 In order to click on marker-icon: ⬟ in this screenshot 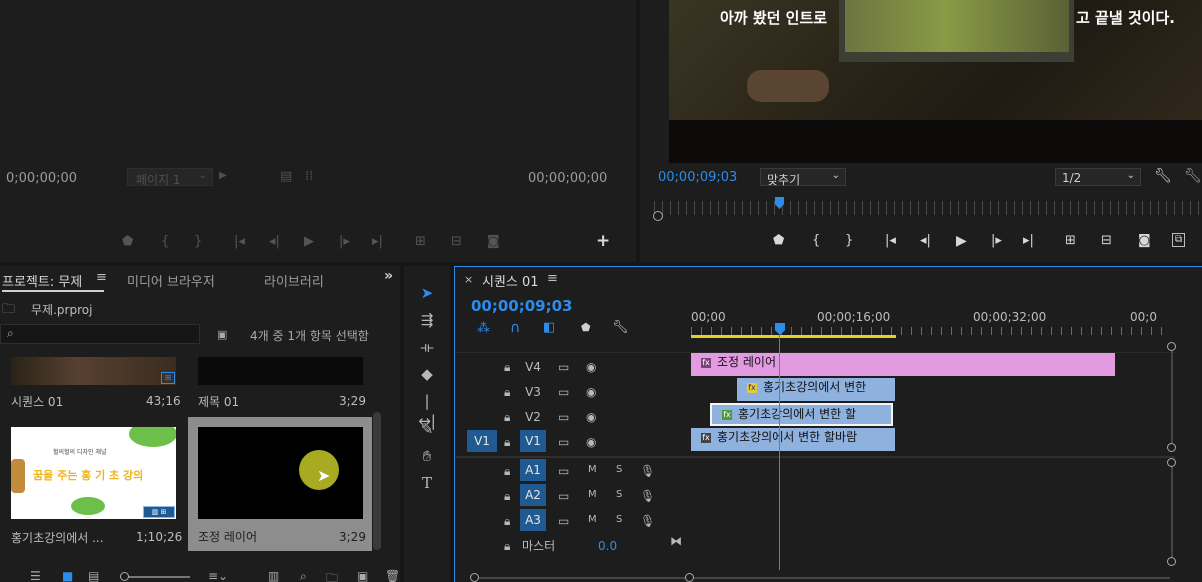, I will do `click(778, 240)`.